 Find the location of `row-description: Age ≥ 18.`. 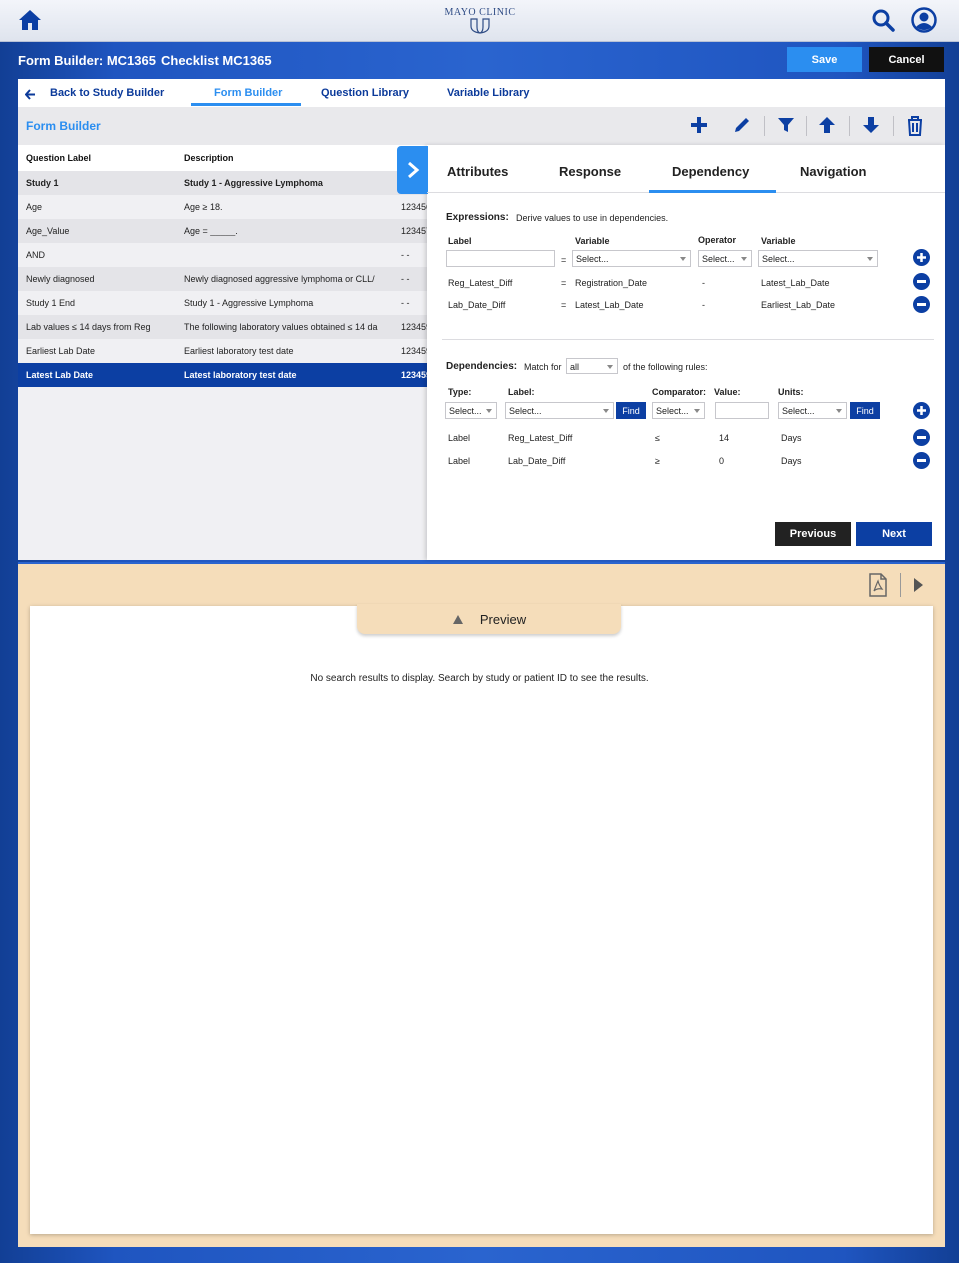

row-description: Age ≥ 18. is located at coordinates (203, 207).